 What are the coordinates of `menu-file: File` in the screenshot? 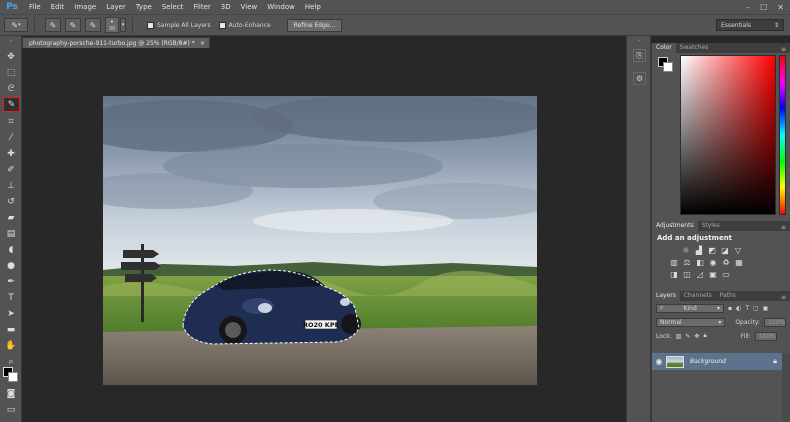 It's located at (35, 7).